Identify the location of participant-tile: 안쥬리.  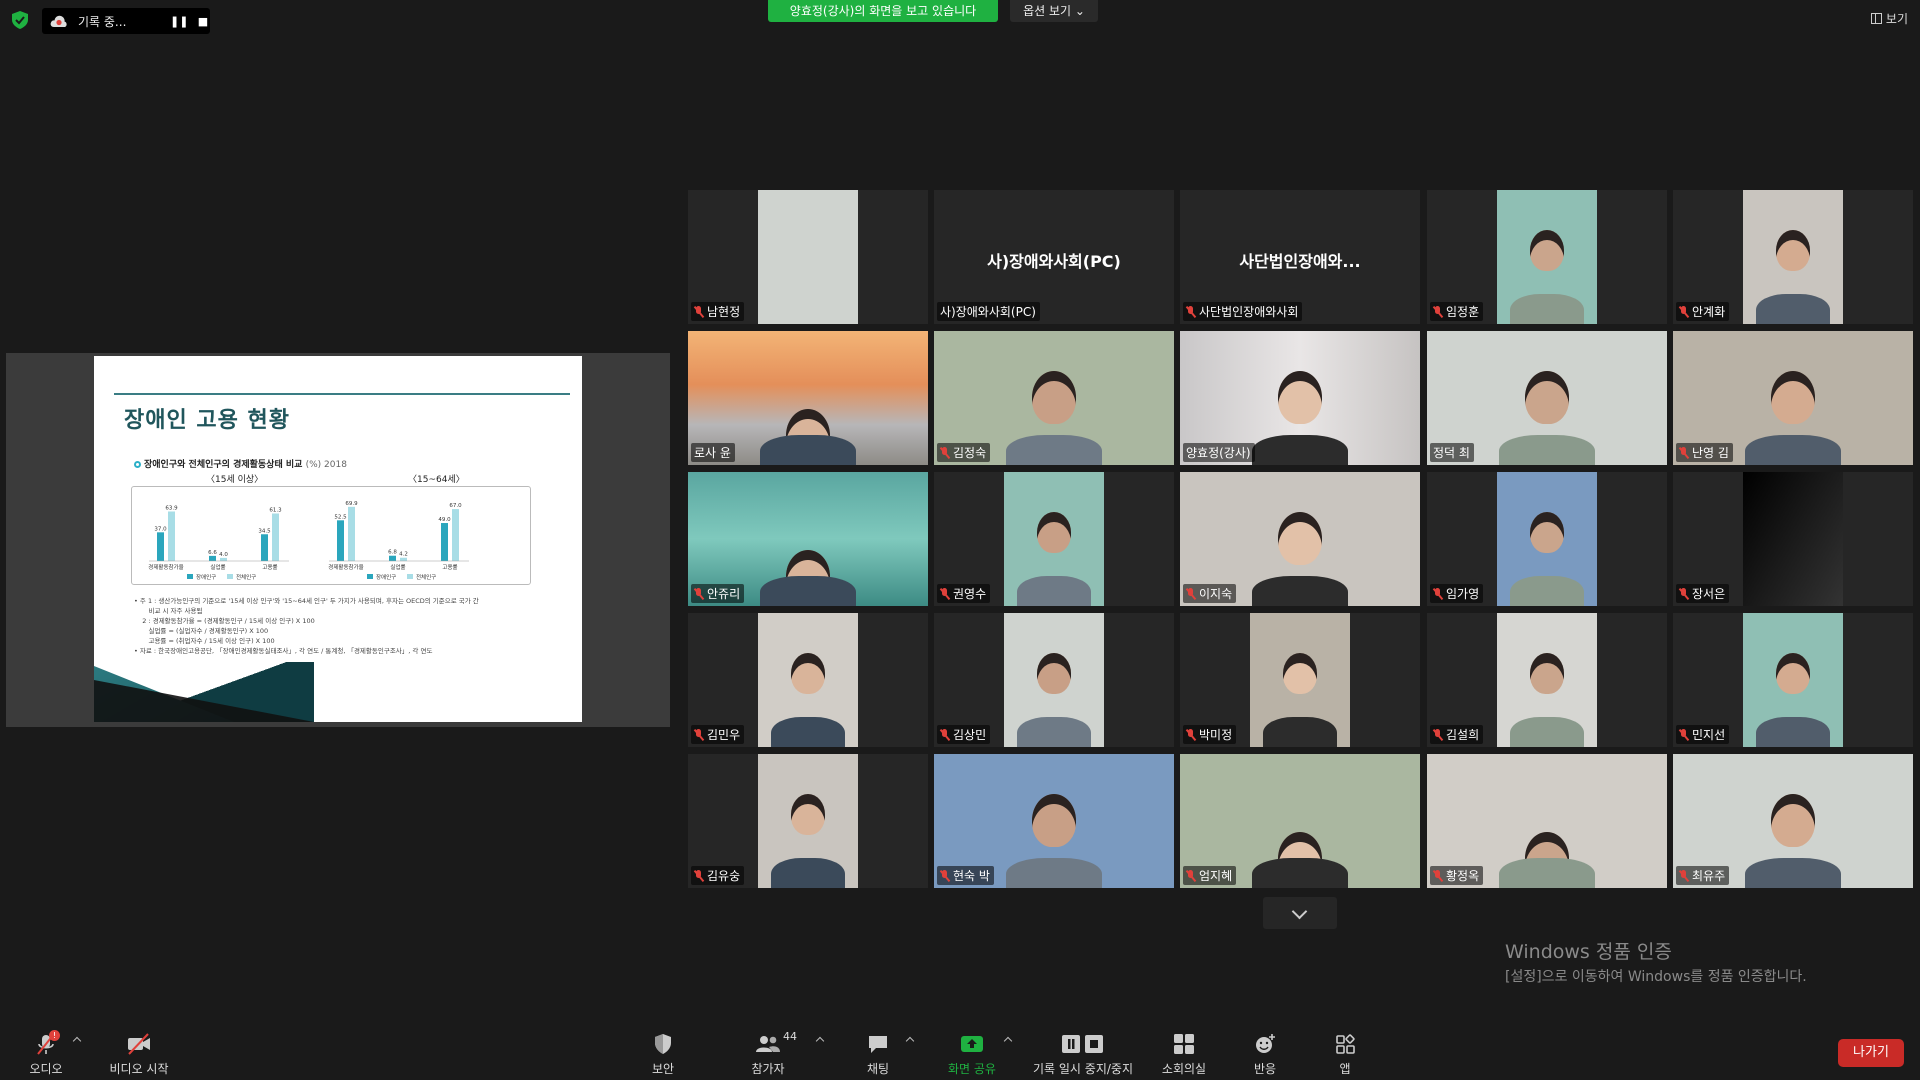
(808, 539).